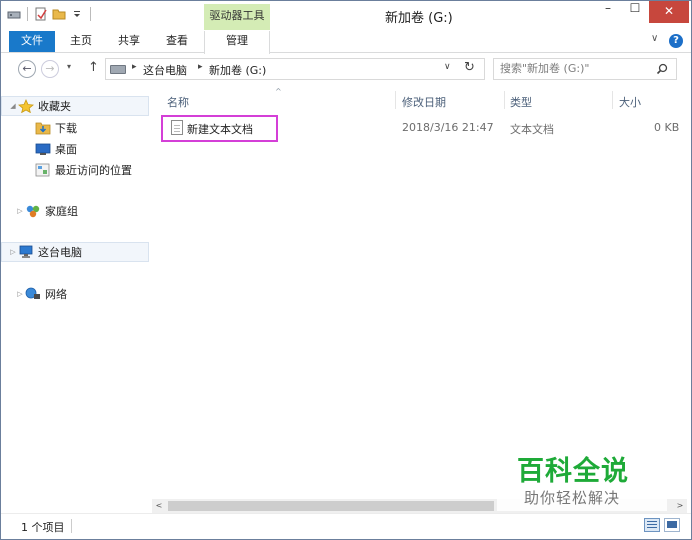 This screenshot has height=540, width=692. I want to click on download-folder-icon, so click(43, 128).